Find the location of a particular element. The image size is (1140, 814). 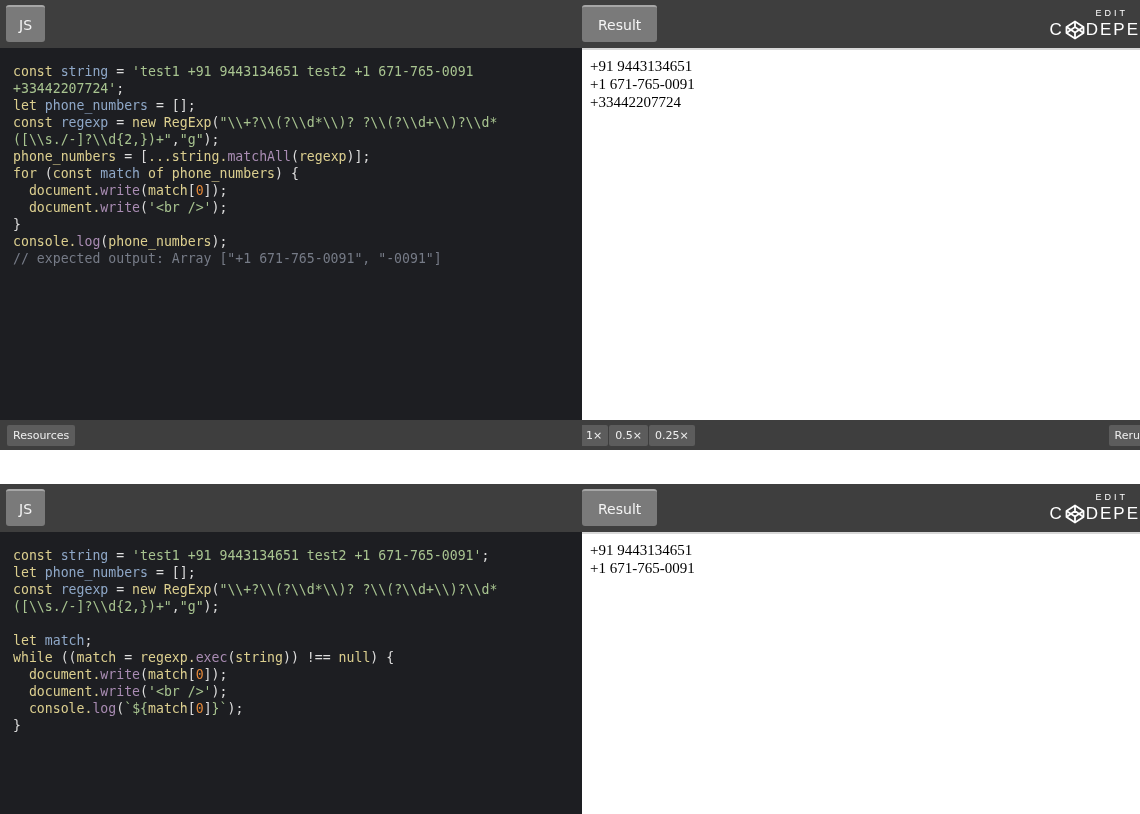

code-line: const string = 'test1 +91 9443134651 test2 +1 671-765-0091'; is located at coordinates (251, 555).